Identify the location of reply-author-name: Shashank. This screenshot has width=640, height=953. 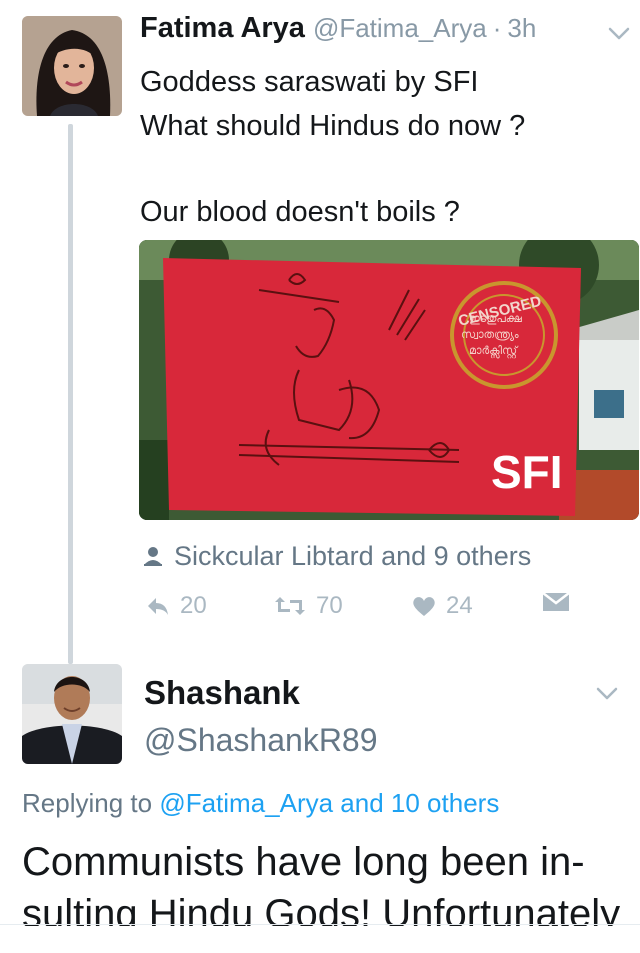
(222, 693).